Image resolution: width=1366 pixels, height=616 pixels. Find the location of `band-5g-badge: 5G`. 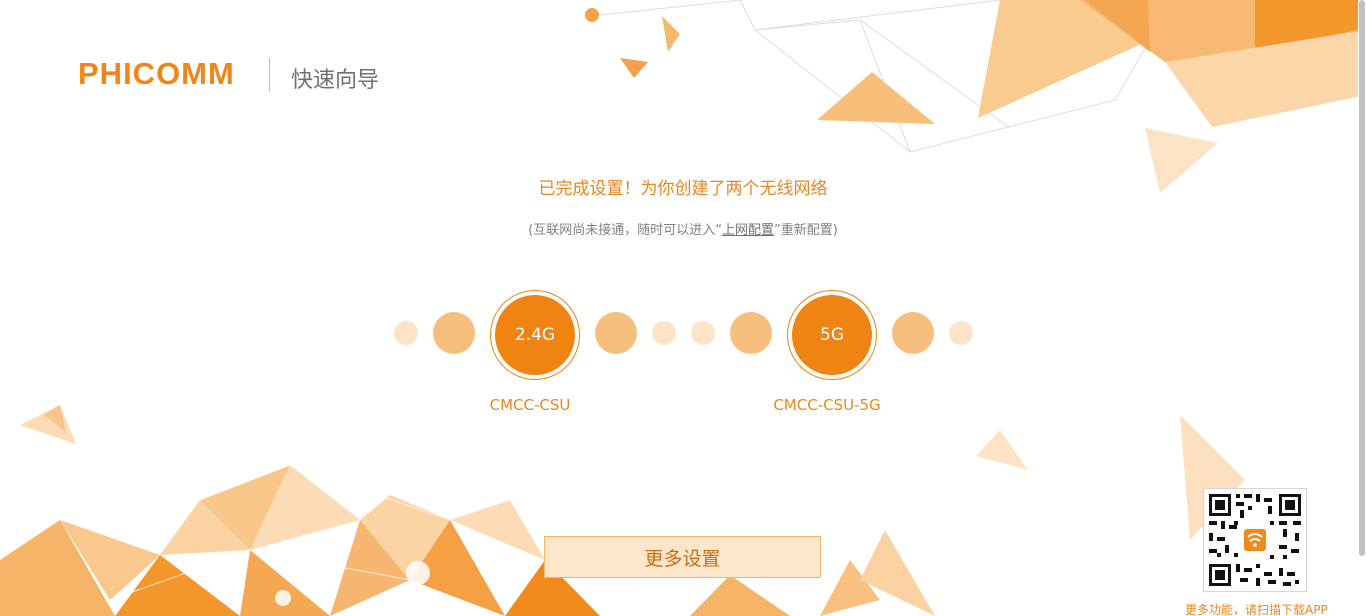

band-5g-badge: 5G is located at coordinates (832, 335).